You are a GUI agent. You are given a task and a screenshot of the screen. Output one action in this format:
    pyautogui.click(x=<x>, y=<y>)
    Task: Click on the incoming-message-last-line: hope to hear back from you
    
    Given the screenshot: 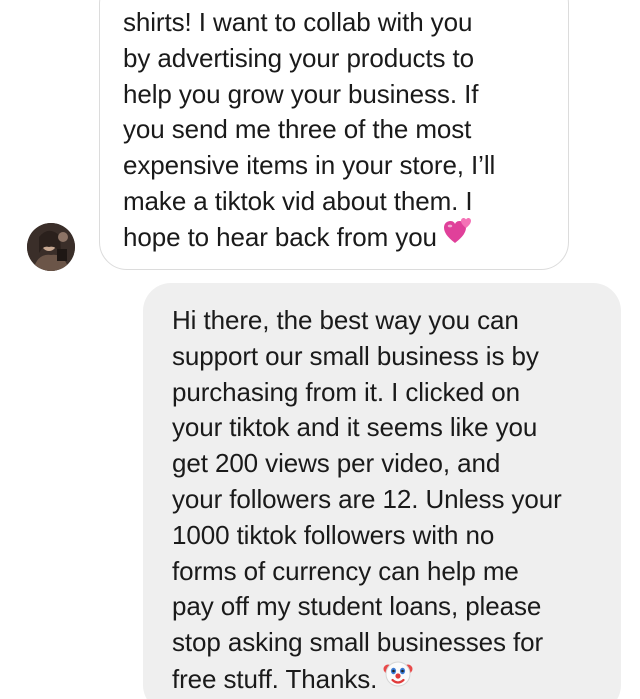 What is the action you would take?
    pyautogui.click(x=338, y=237)
    